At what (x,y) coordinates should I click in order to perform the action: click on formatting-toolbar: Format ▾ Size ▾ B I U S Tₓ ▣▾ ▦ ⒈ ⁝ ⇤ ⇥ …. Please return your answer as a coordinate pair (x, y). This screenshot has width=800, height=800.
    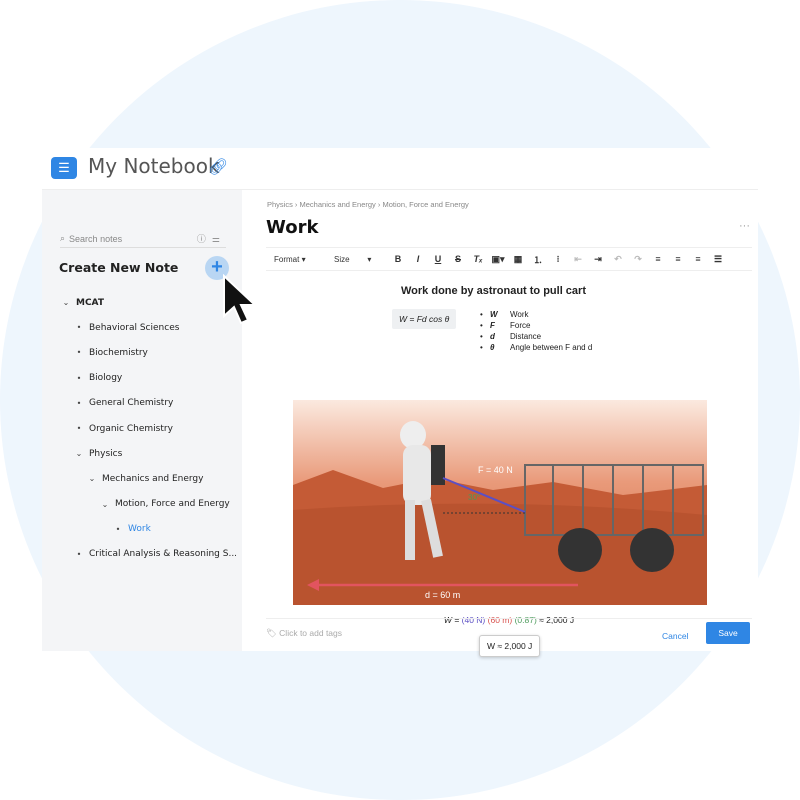
    Looking at the image, I should click on (509, 259).